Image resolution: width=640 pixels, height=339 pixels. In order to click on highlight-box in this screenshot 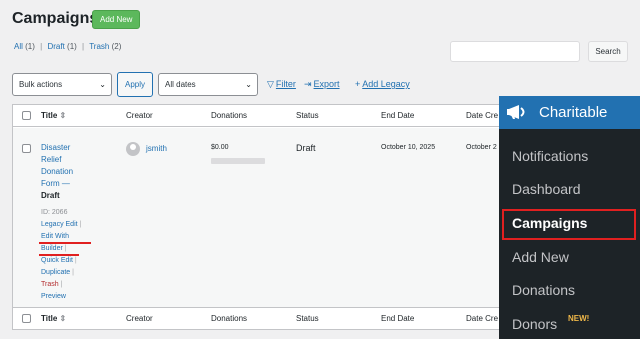, I will do `click(569, 224)`.